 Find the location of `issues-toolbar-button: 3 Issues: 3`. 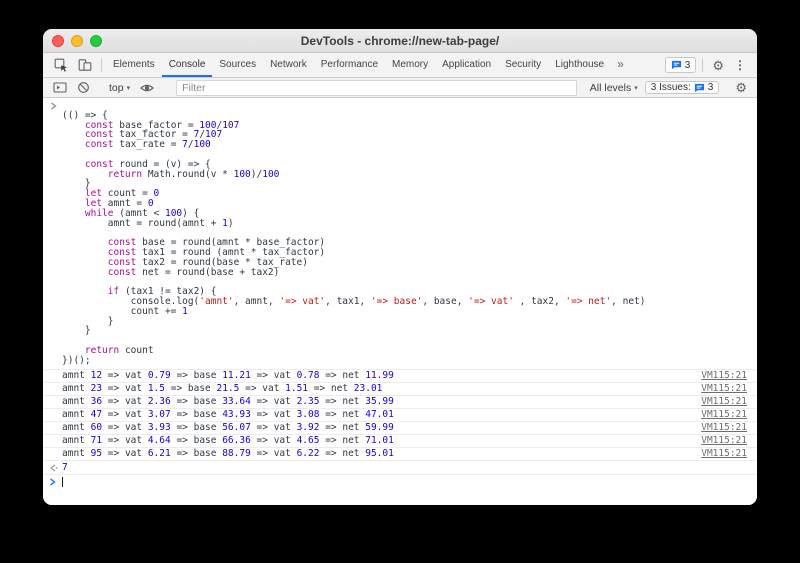

issues-toolbar-button: 3 Issues: 3 is located at coordinates (682, 87).